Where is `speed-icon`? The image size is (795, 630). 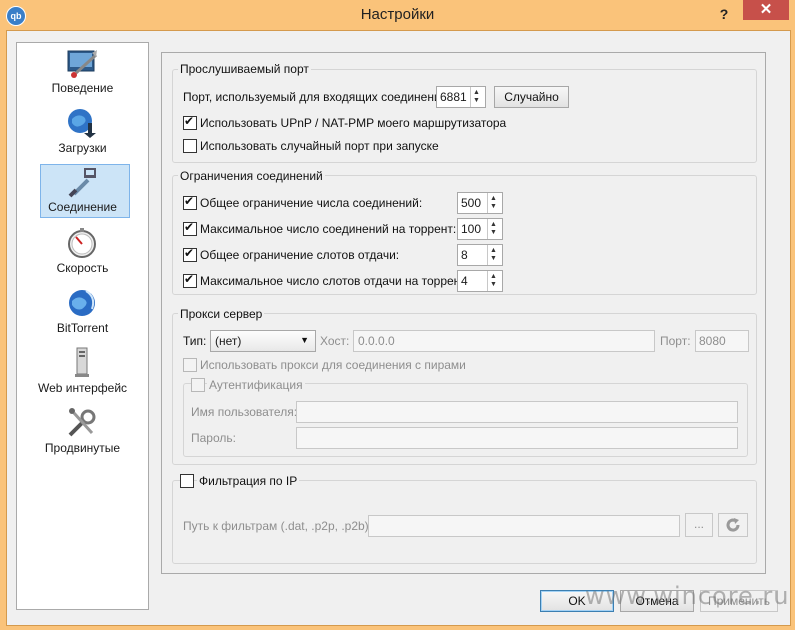 speed-icon is located at coordinates (82, 243).